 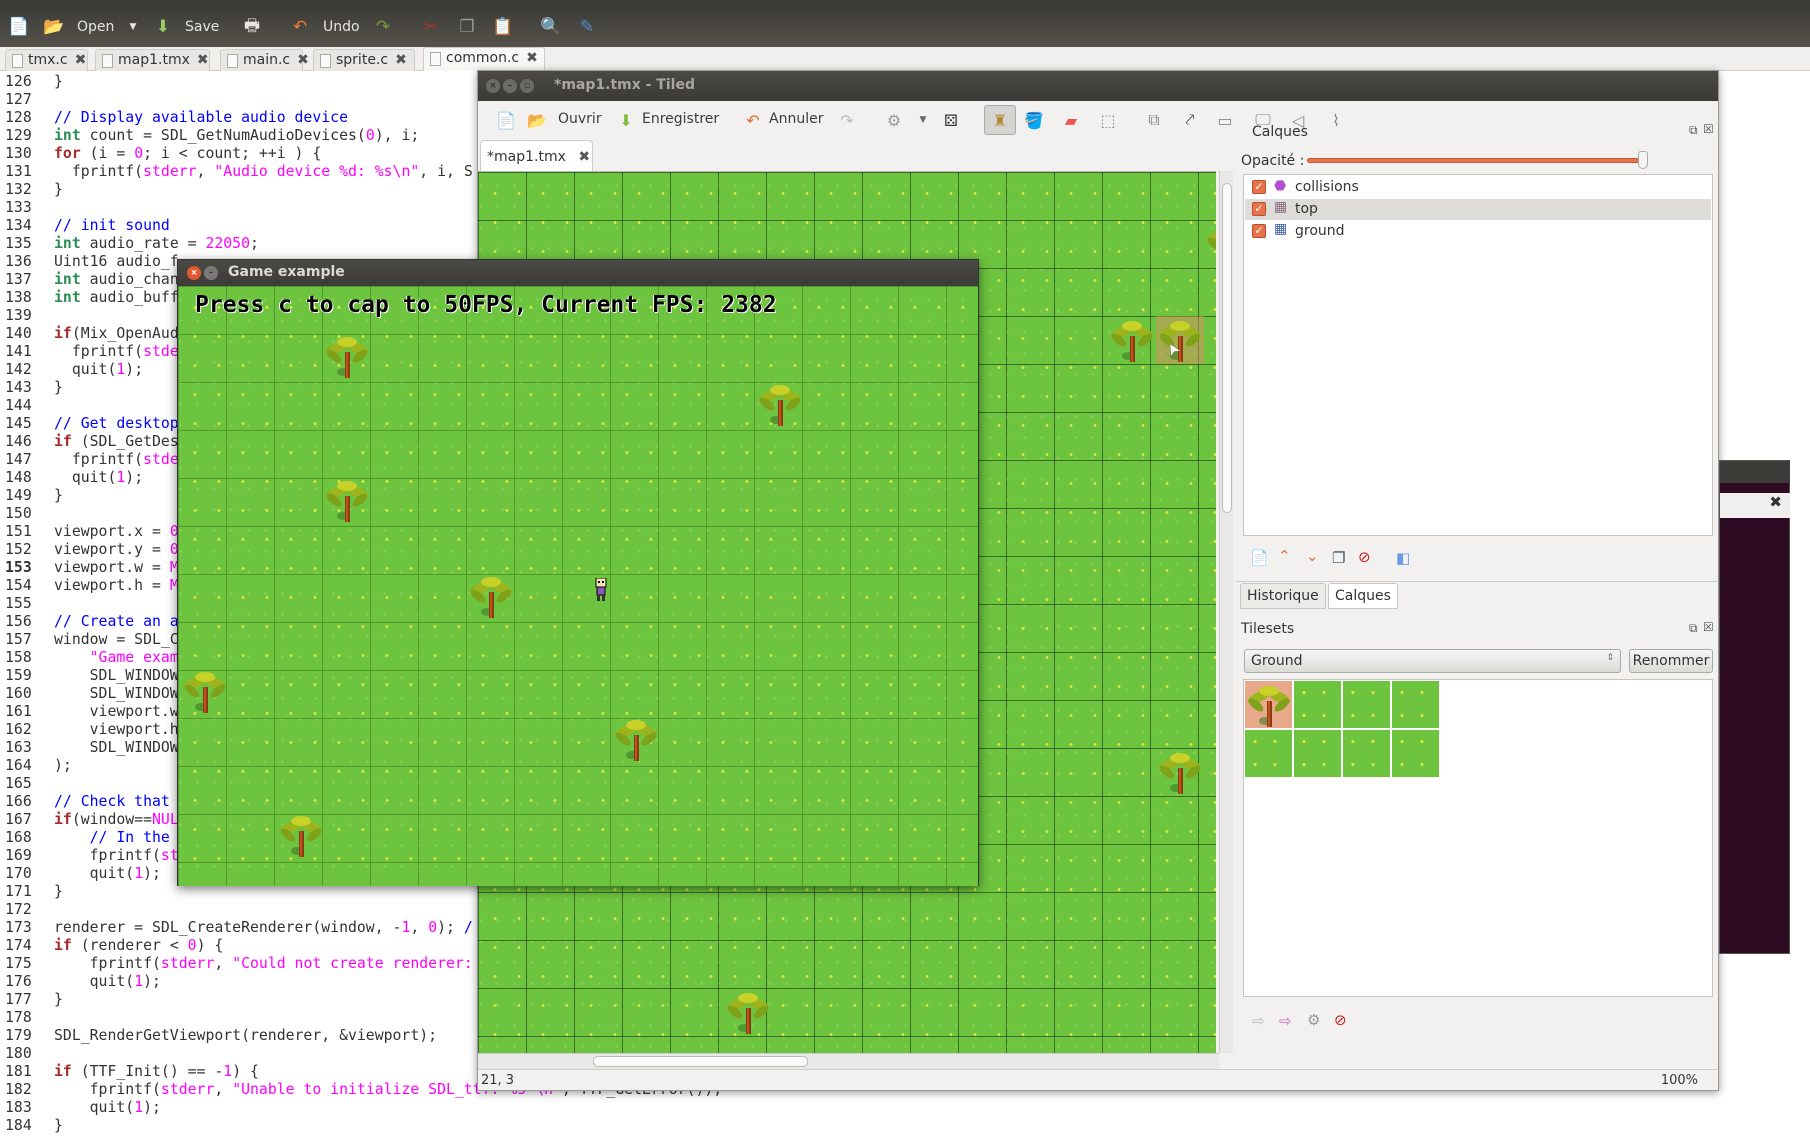 What do you see at coordinates (848, 1061) in the screenshot?
I see `horizontal-scrollbar` at bounding box center [848, 1061].